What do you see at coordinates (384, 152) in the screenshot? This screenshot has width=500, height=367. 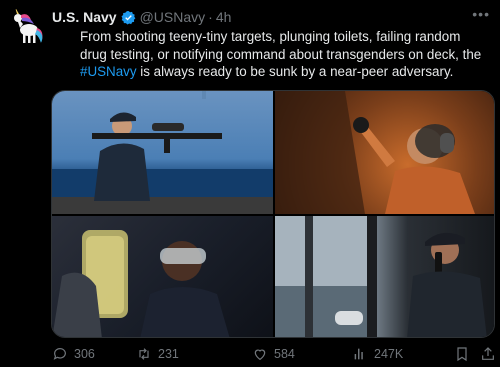 I see `photo-sailor-headset` at bounding box center [384, 152].